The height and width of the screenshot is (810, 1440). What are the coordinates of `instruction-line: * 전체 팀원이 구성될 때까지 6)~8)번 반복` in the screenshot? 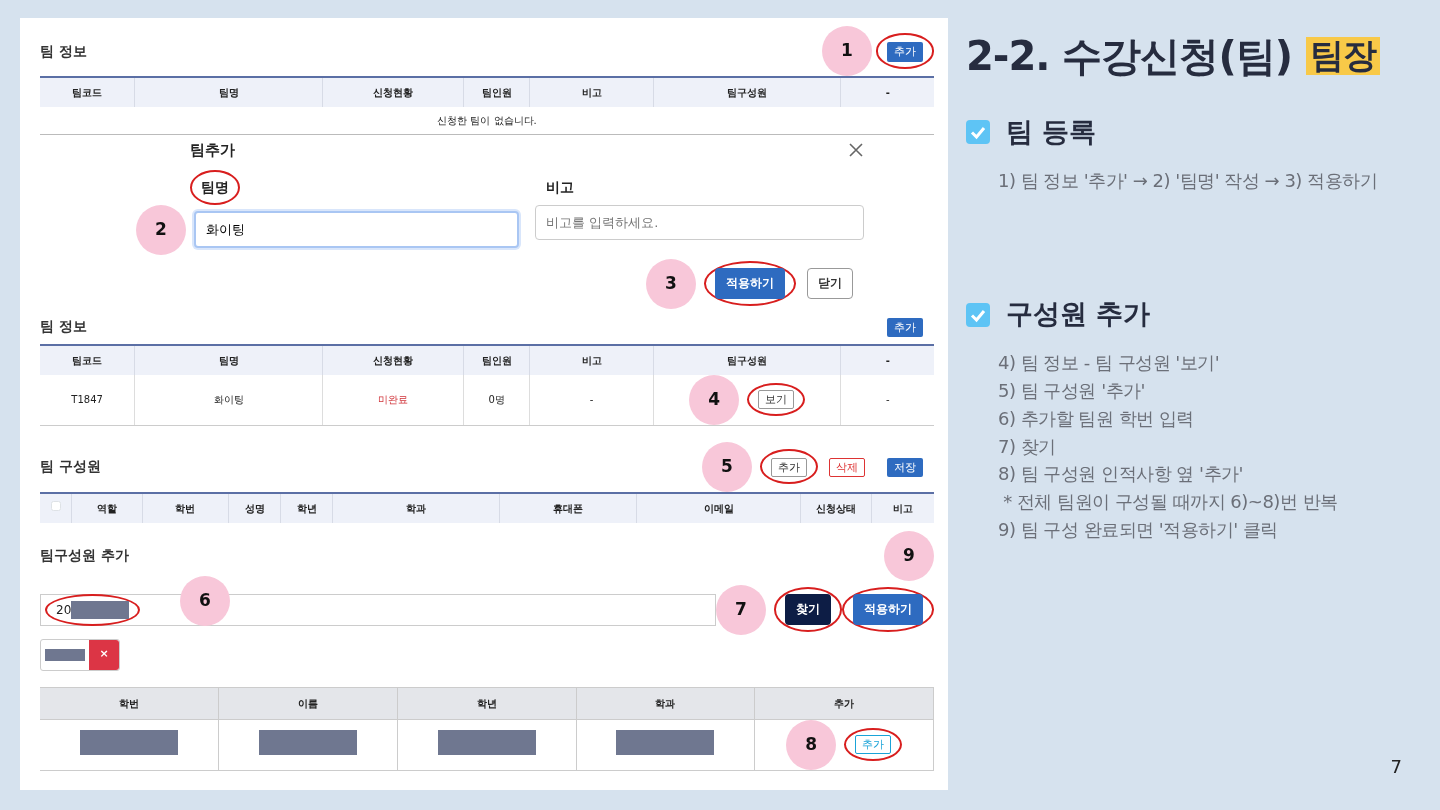 It's located at (1170, 502).